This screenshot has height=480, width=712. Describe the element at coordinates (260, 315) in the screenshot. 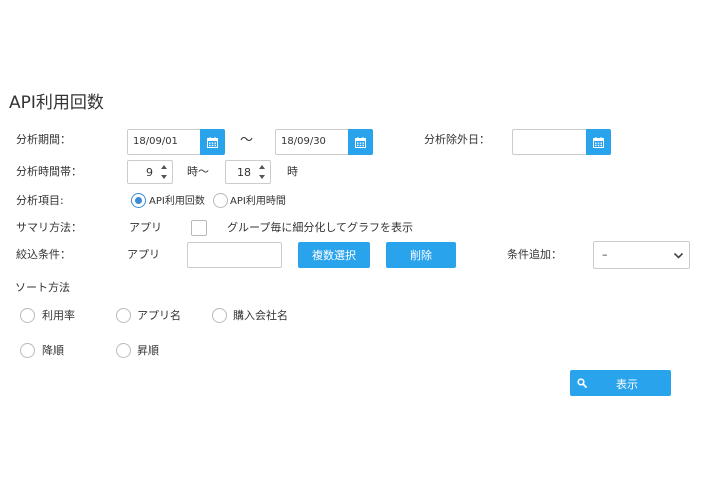

I see `sort-key-company-label: 購入会社名` at that location.